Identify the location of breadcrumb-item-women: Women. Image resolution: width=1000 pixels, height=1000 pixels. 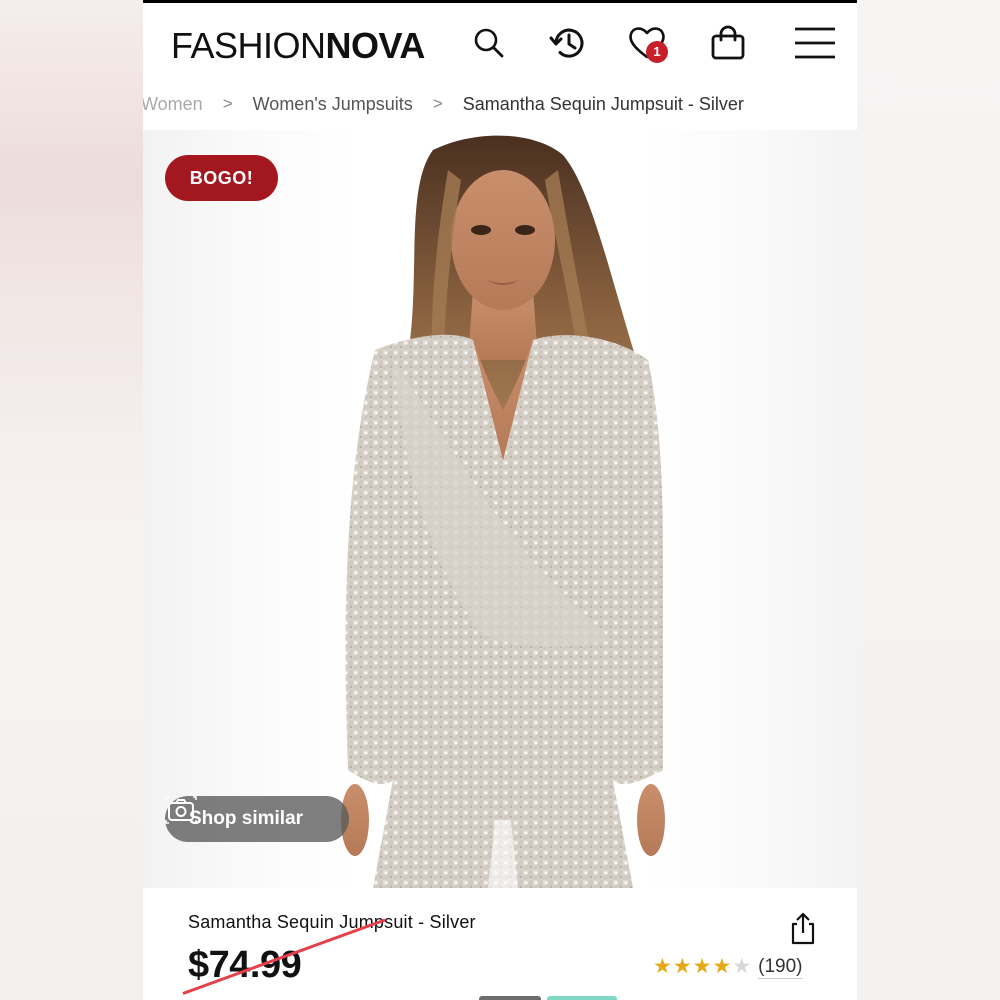
(173, 104).